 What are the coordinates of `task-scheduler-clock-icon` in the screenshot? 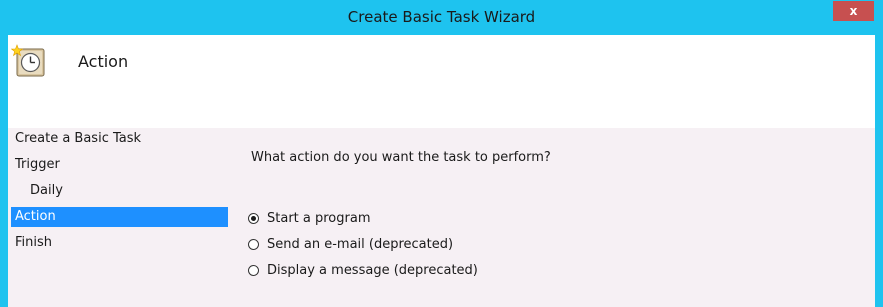 It's located at (28, 60).